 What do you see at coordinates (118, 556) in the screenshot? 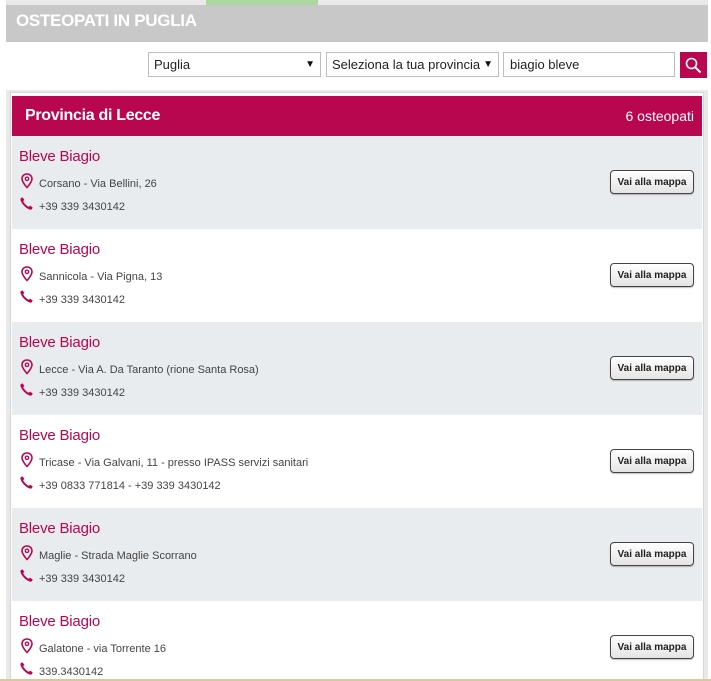
I see `osteopath-address: Maglie - Strada Maglie Scorrano` at bounding box center [118, 556].